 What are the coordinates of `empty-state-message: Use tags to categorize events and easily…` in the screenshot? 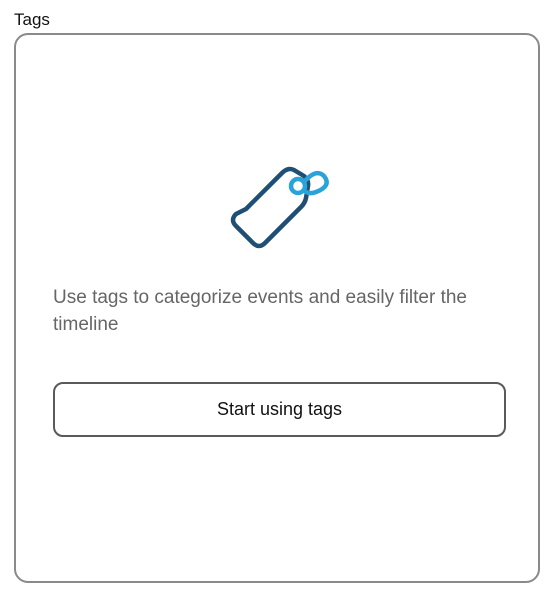 It's located at (260, 311).